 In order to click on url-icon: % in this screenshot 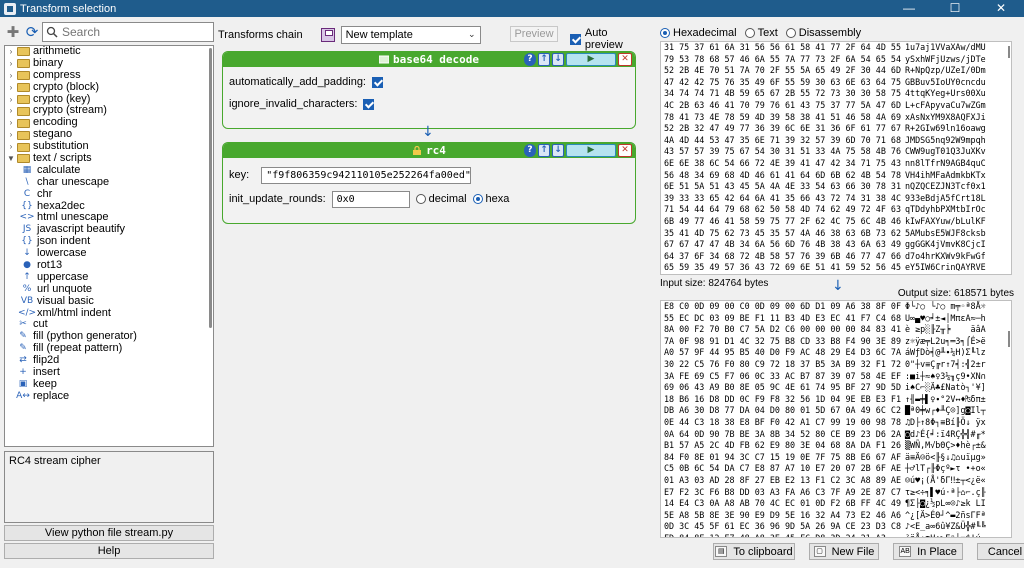, I will do `click(27, 288)`.